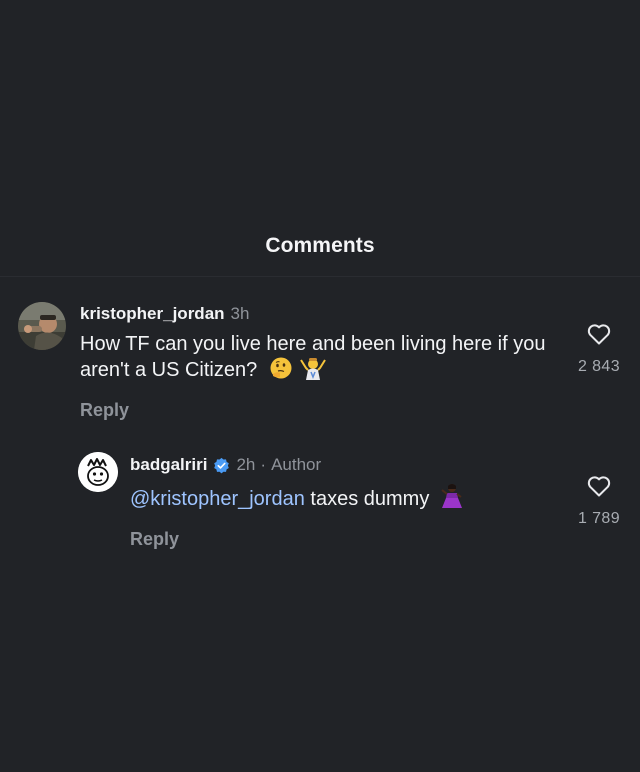  Describe the element at coordinates (222, 465) in the screenshot. I see `verified-badge-icon` at that location.